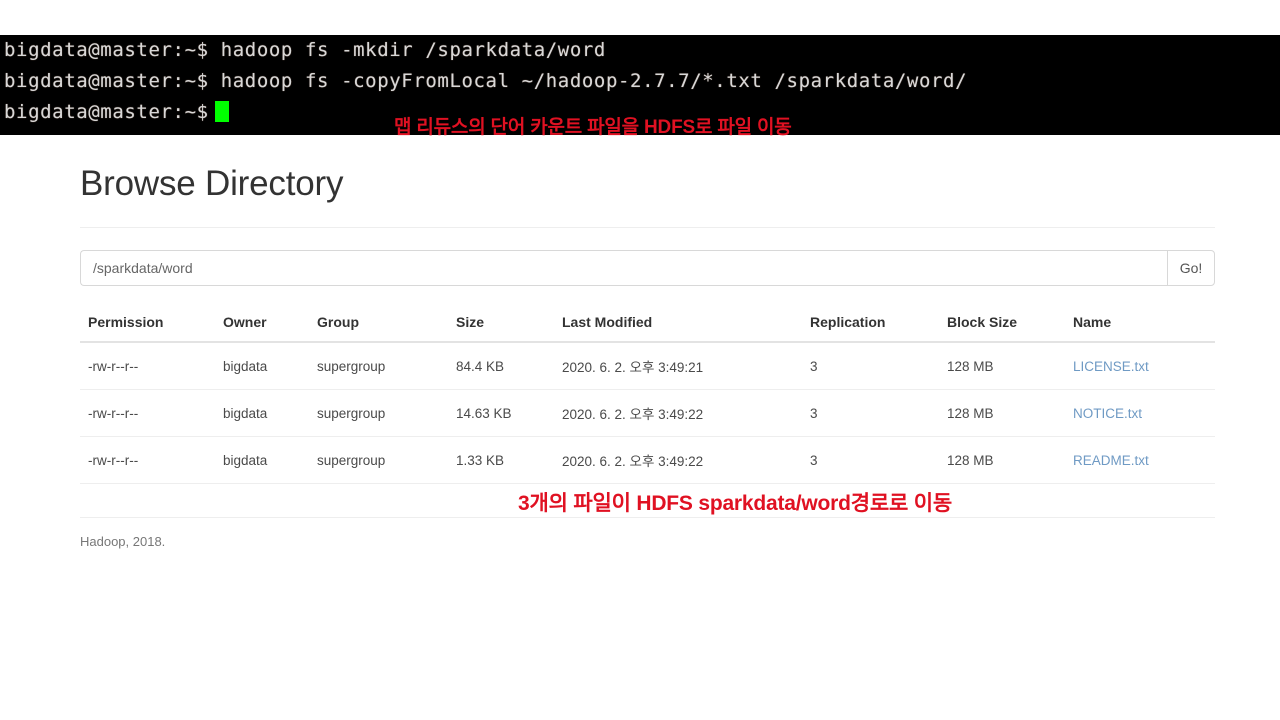 The width and height of the screenshot is (1280, 720). Describe the element at coordinates (509, 325) in the screenshot. I see `column-header-size: Size` at that location.